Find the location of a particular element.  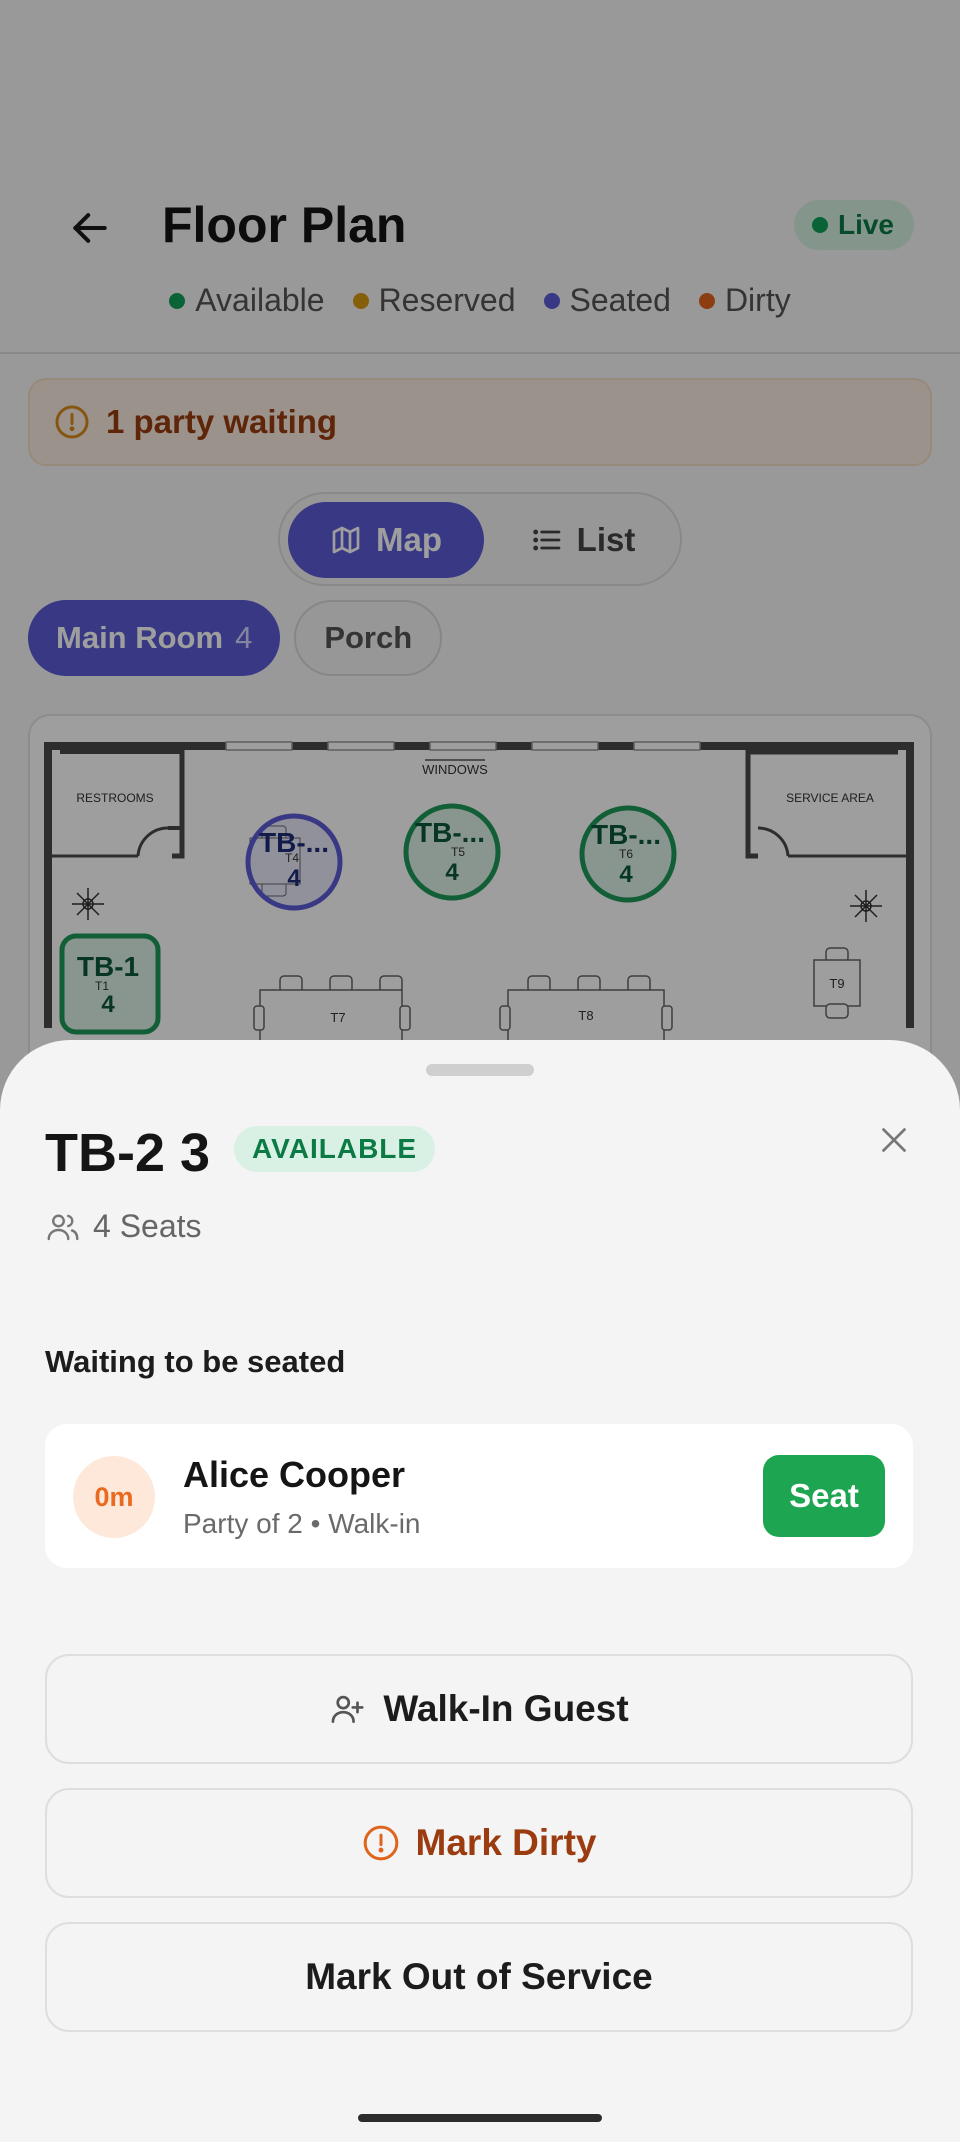

walk-in-label: Walk-In Guest is located at coordinates (506, 1708).